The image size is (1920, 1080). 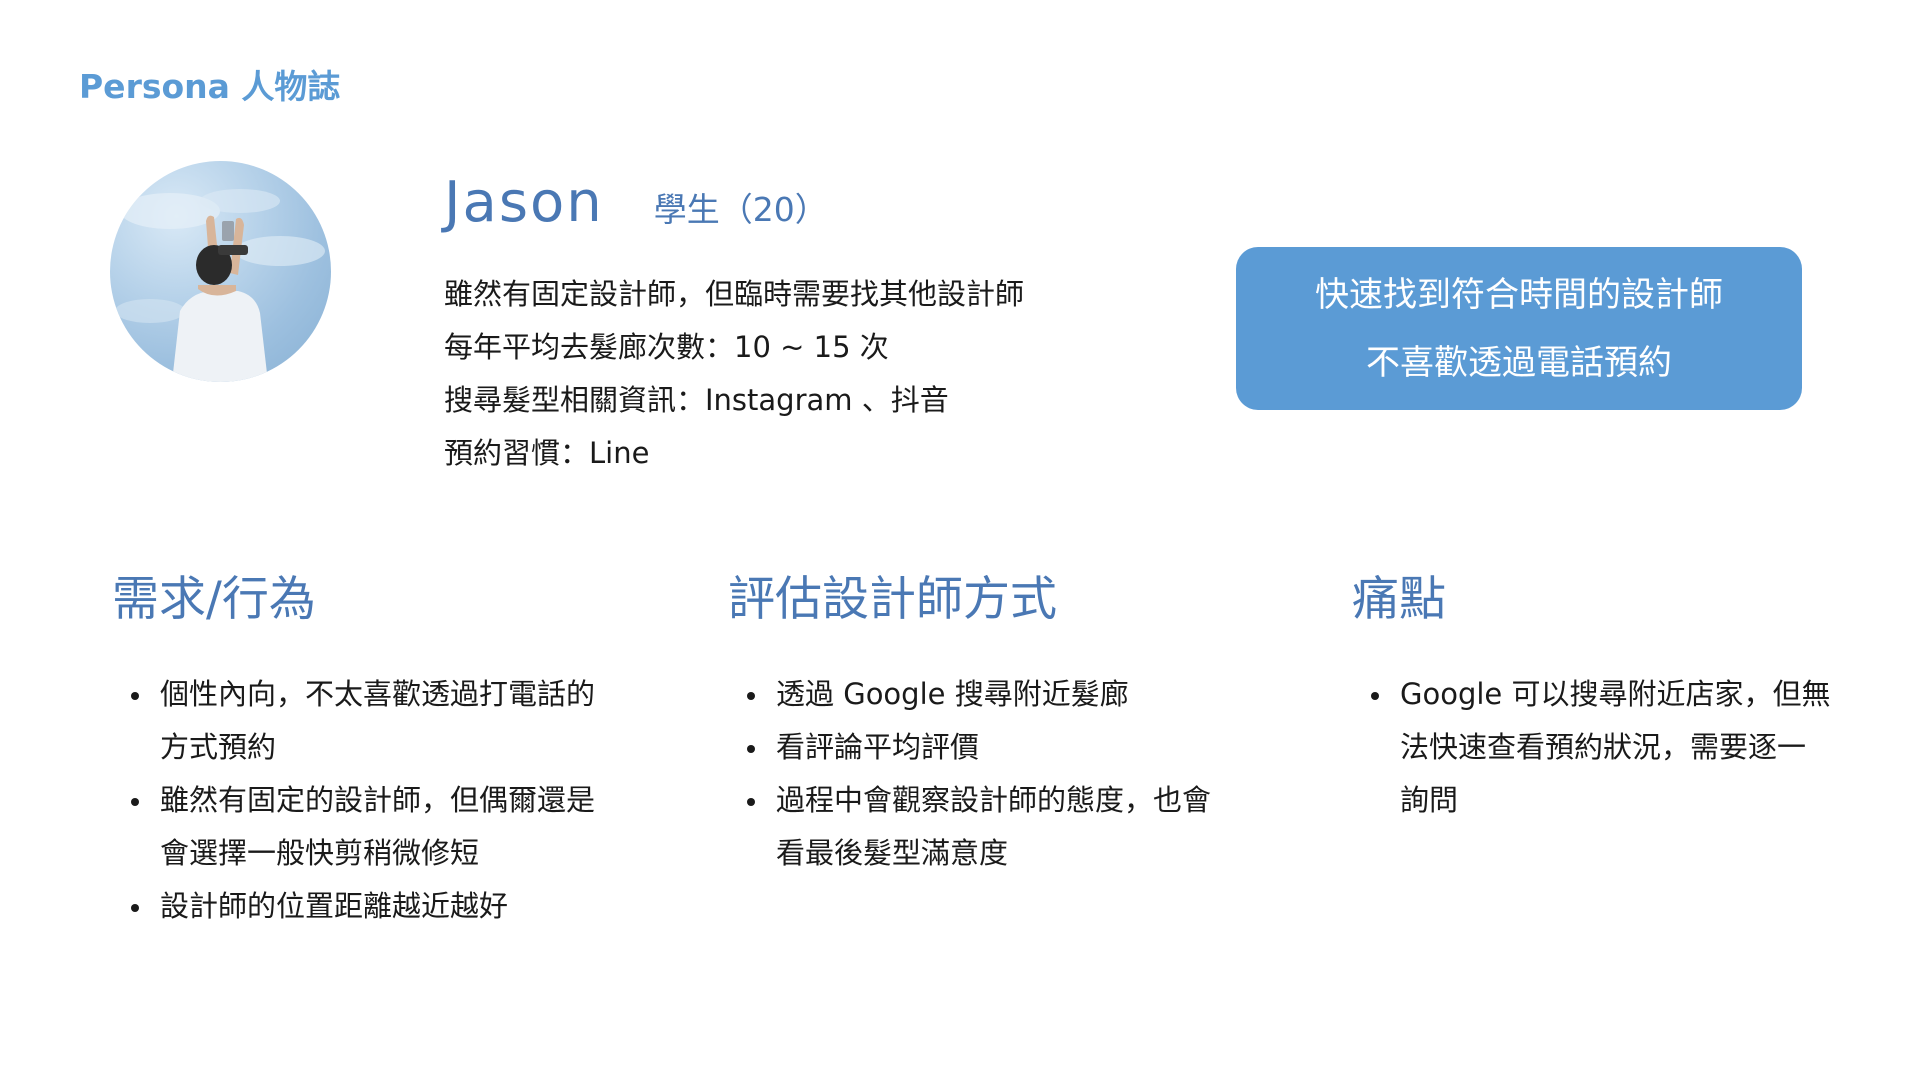 I want to click on section-title: 需求/行為, so click(x=214, y=599).